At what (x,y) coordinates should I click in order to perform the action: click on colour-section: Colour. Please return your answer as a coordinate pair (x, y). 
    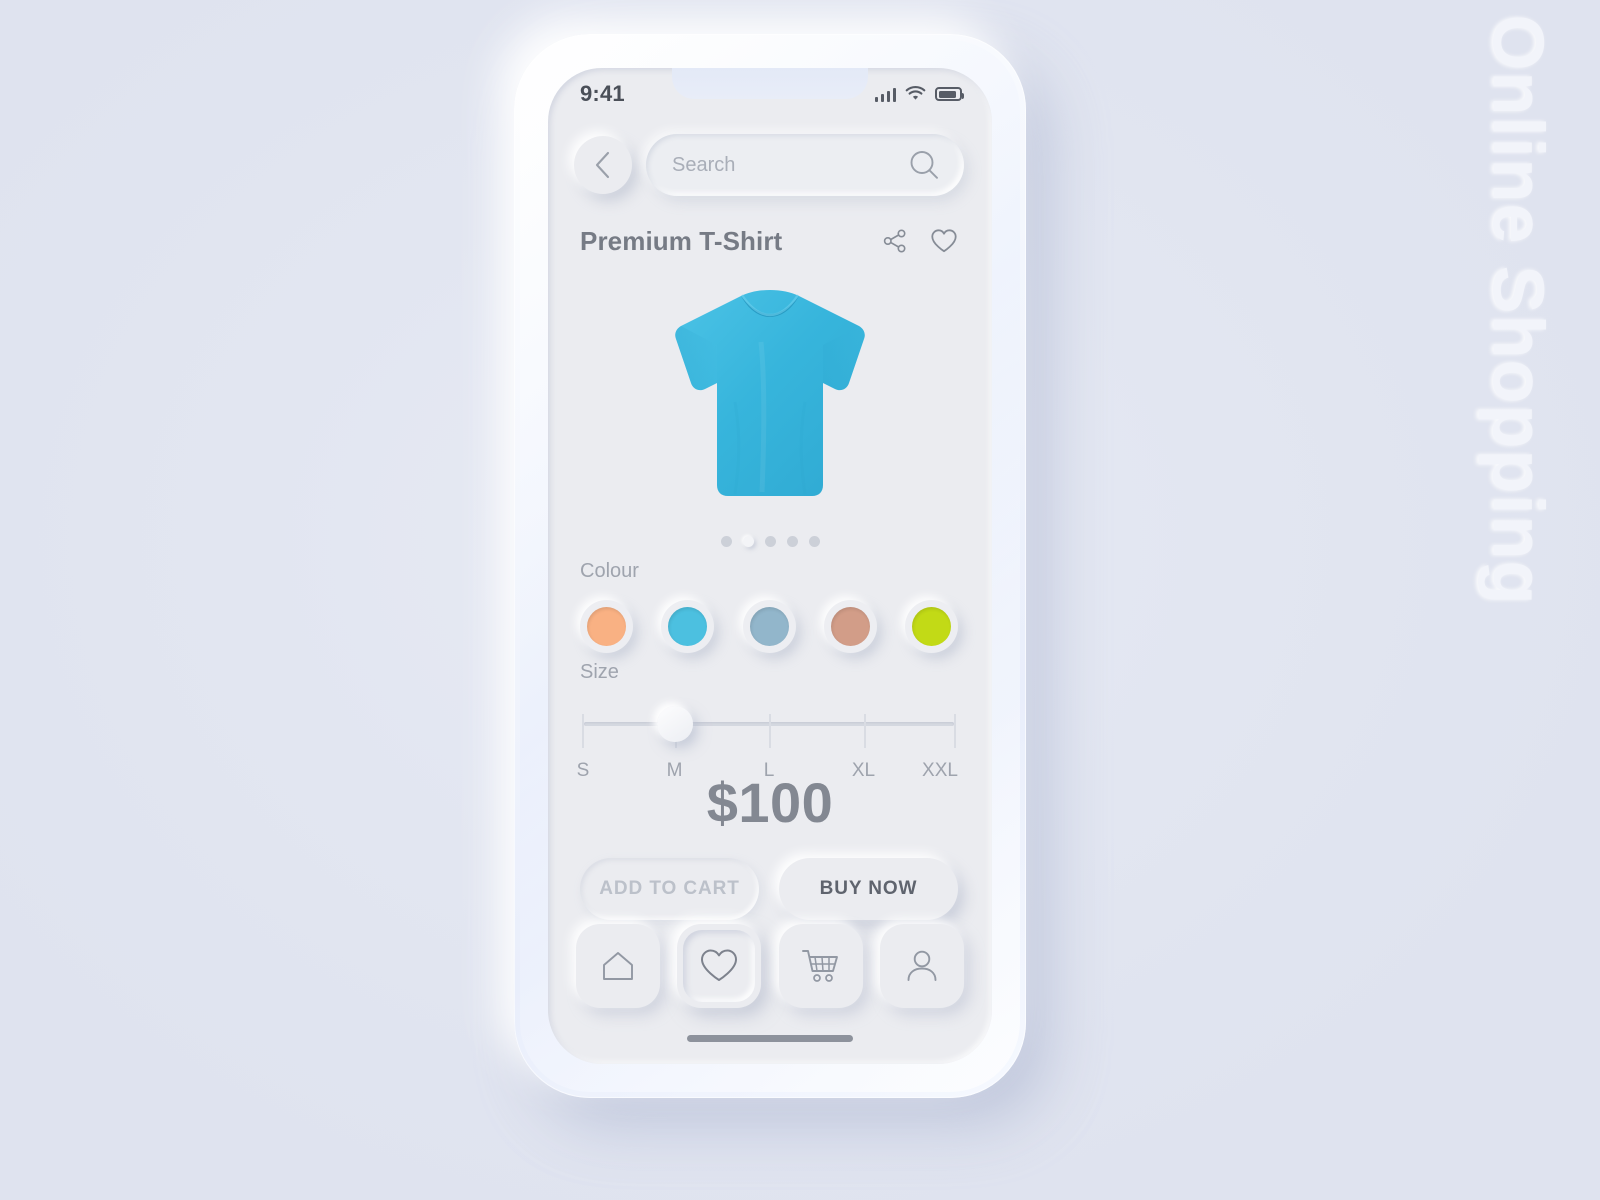
    Looking at the image, I should click on (770, 606).